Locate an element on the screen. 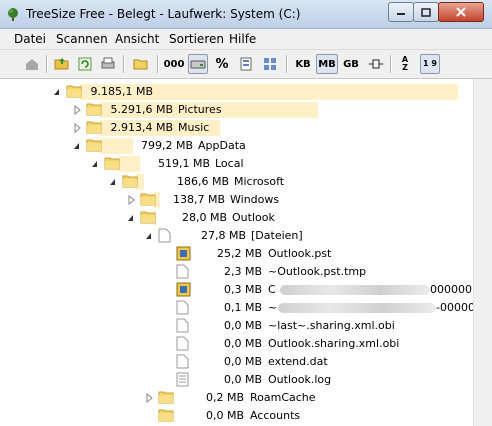 The height and width of the screenshot is (426, 492). refresh-button is located at coordinates (85, 64).